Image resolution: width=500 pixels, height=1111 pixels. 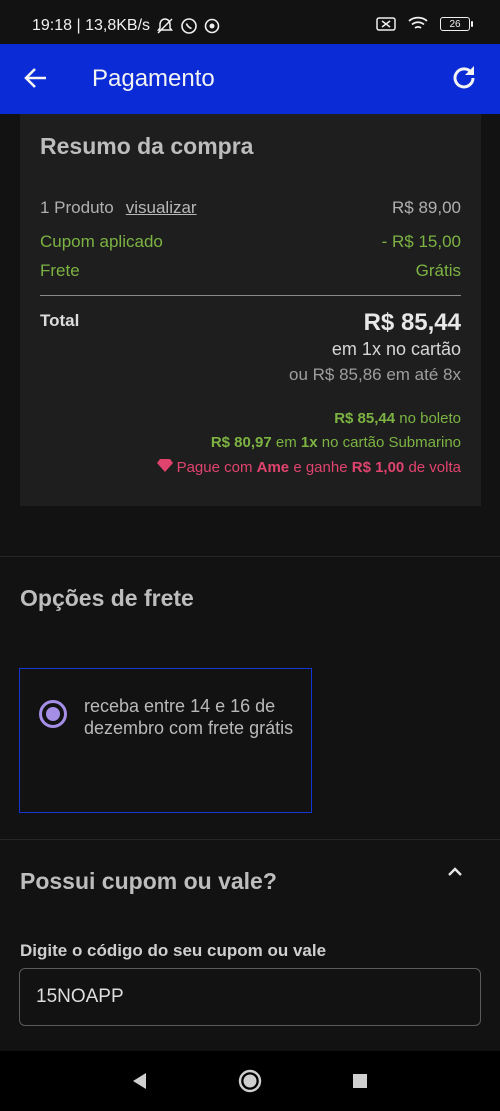 What do you see at coordinates (107, 598) in the screenshot?
I see `shipping-options-title: Opções de frete` at bounding box center [107, 598].